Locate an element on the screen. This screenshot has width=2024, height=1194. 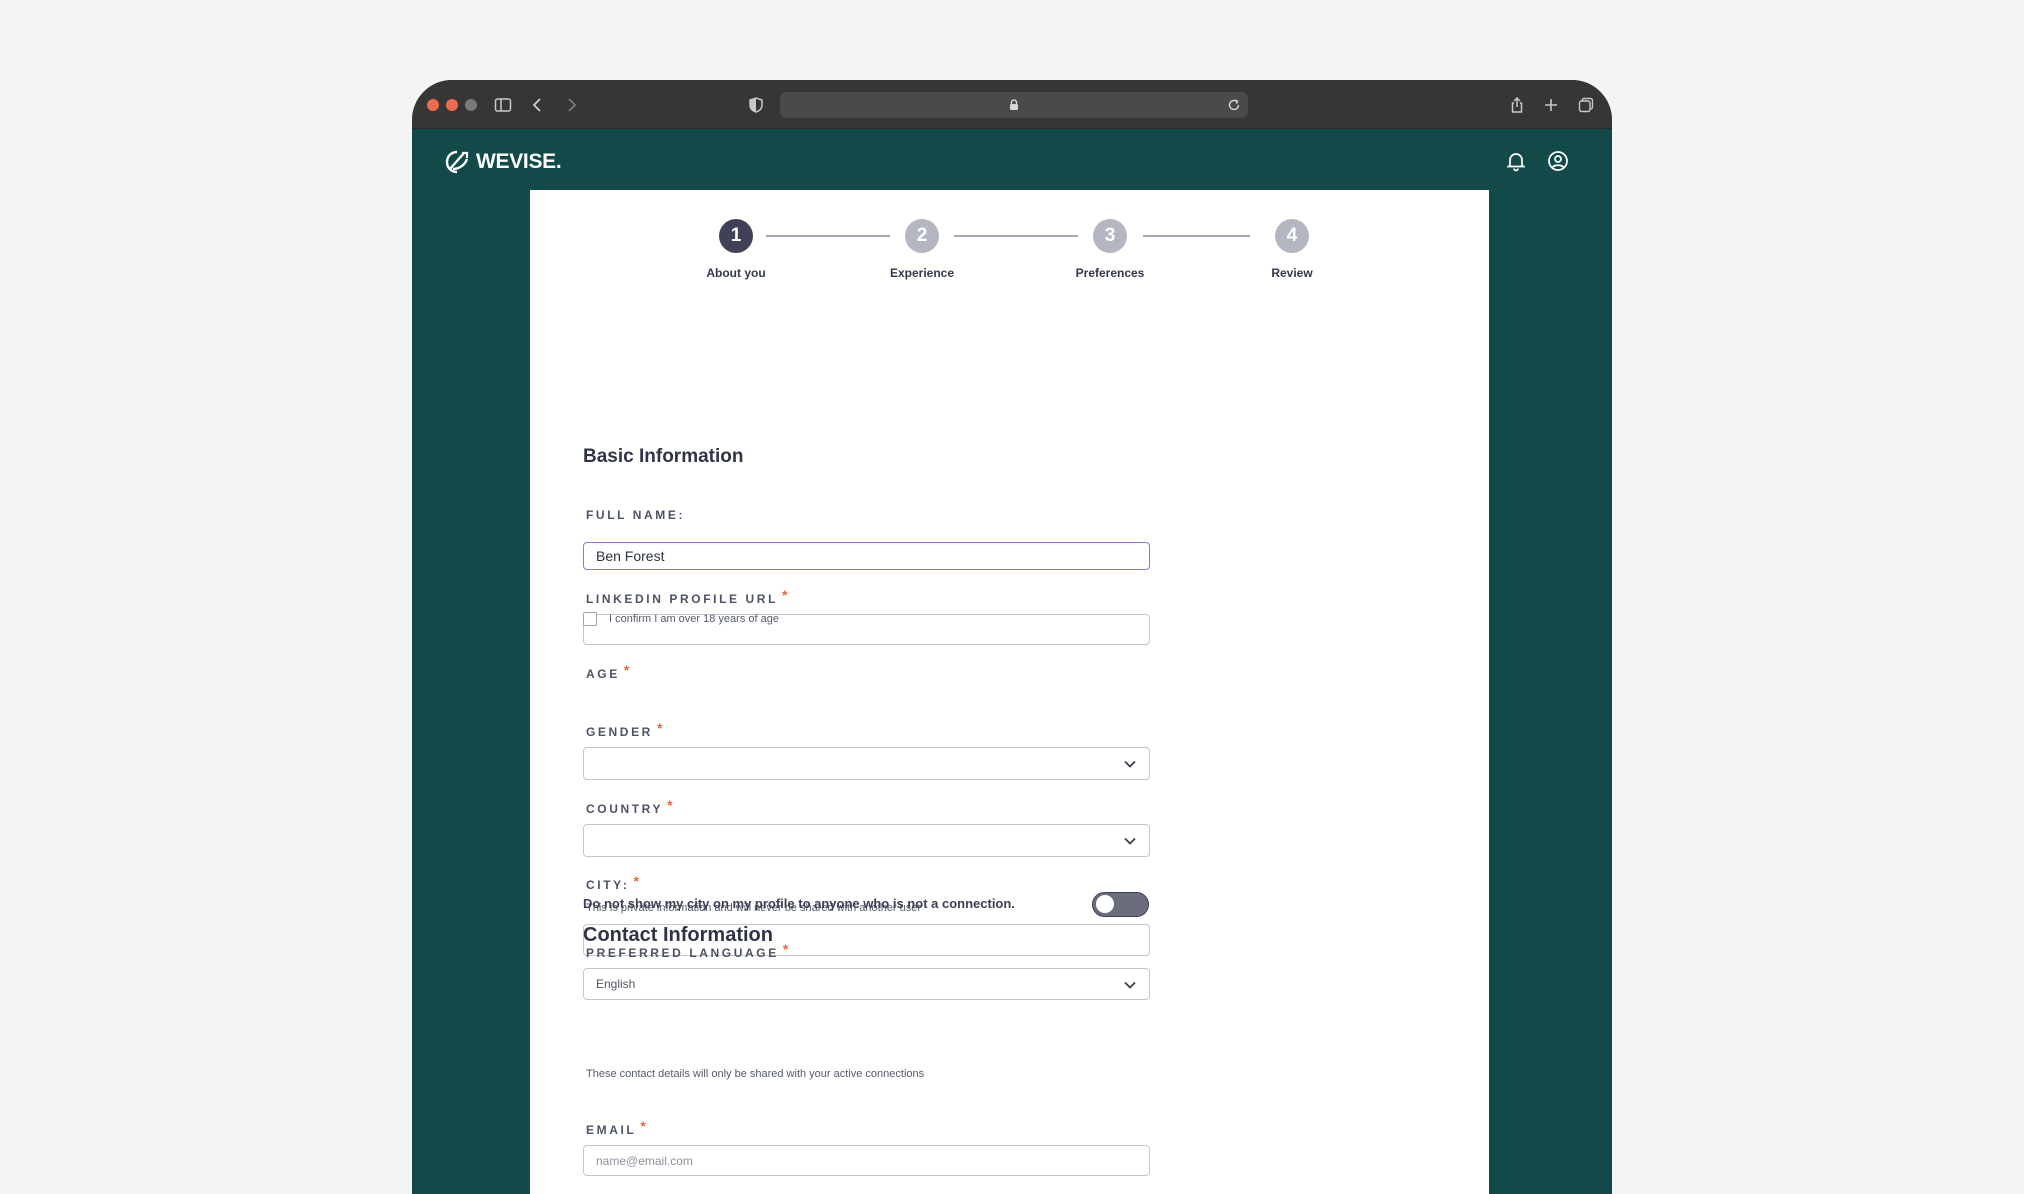
plus-icon is located at coordinates (1551, 105).